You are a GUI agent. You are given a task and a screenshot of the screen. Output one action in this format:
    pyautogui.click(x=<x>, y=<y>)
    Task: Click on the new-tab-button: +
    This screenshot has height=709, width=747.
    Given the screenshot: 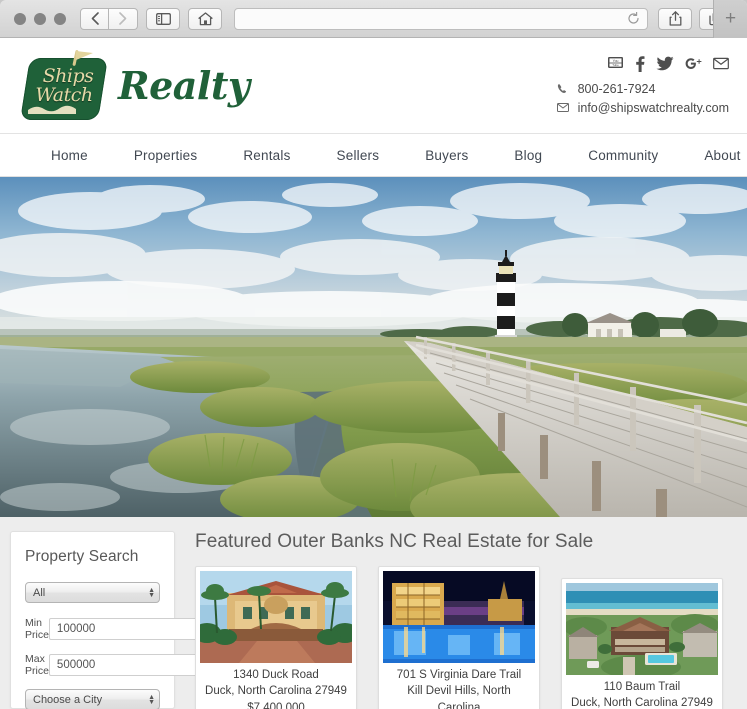 What is the action you would take?
    pyautogui.click(x=730, y=19)
    